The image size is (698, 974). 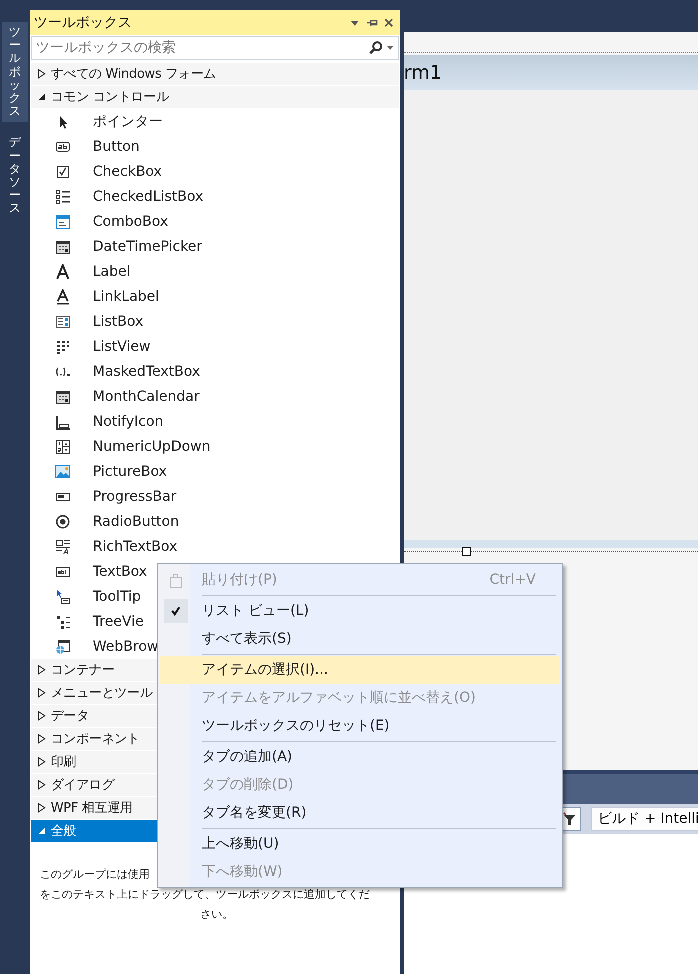 What do you see at coordinates (130, 472) in the screenshot?
I see `toolbox-item: PictureBox` at bounding box center [130, 472].